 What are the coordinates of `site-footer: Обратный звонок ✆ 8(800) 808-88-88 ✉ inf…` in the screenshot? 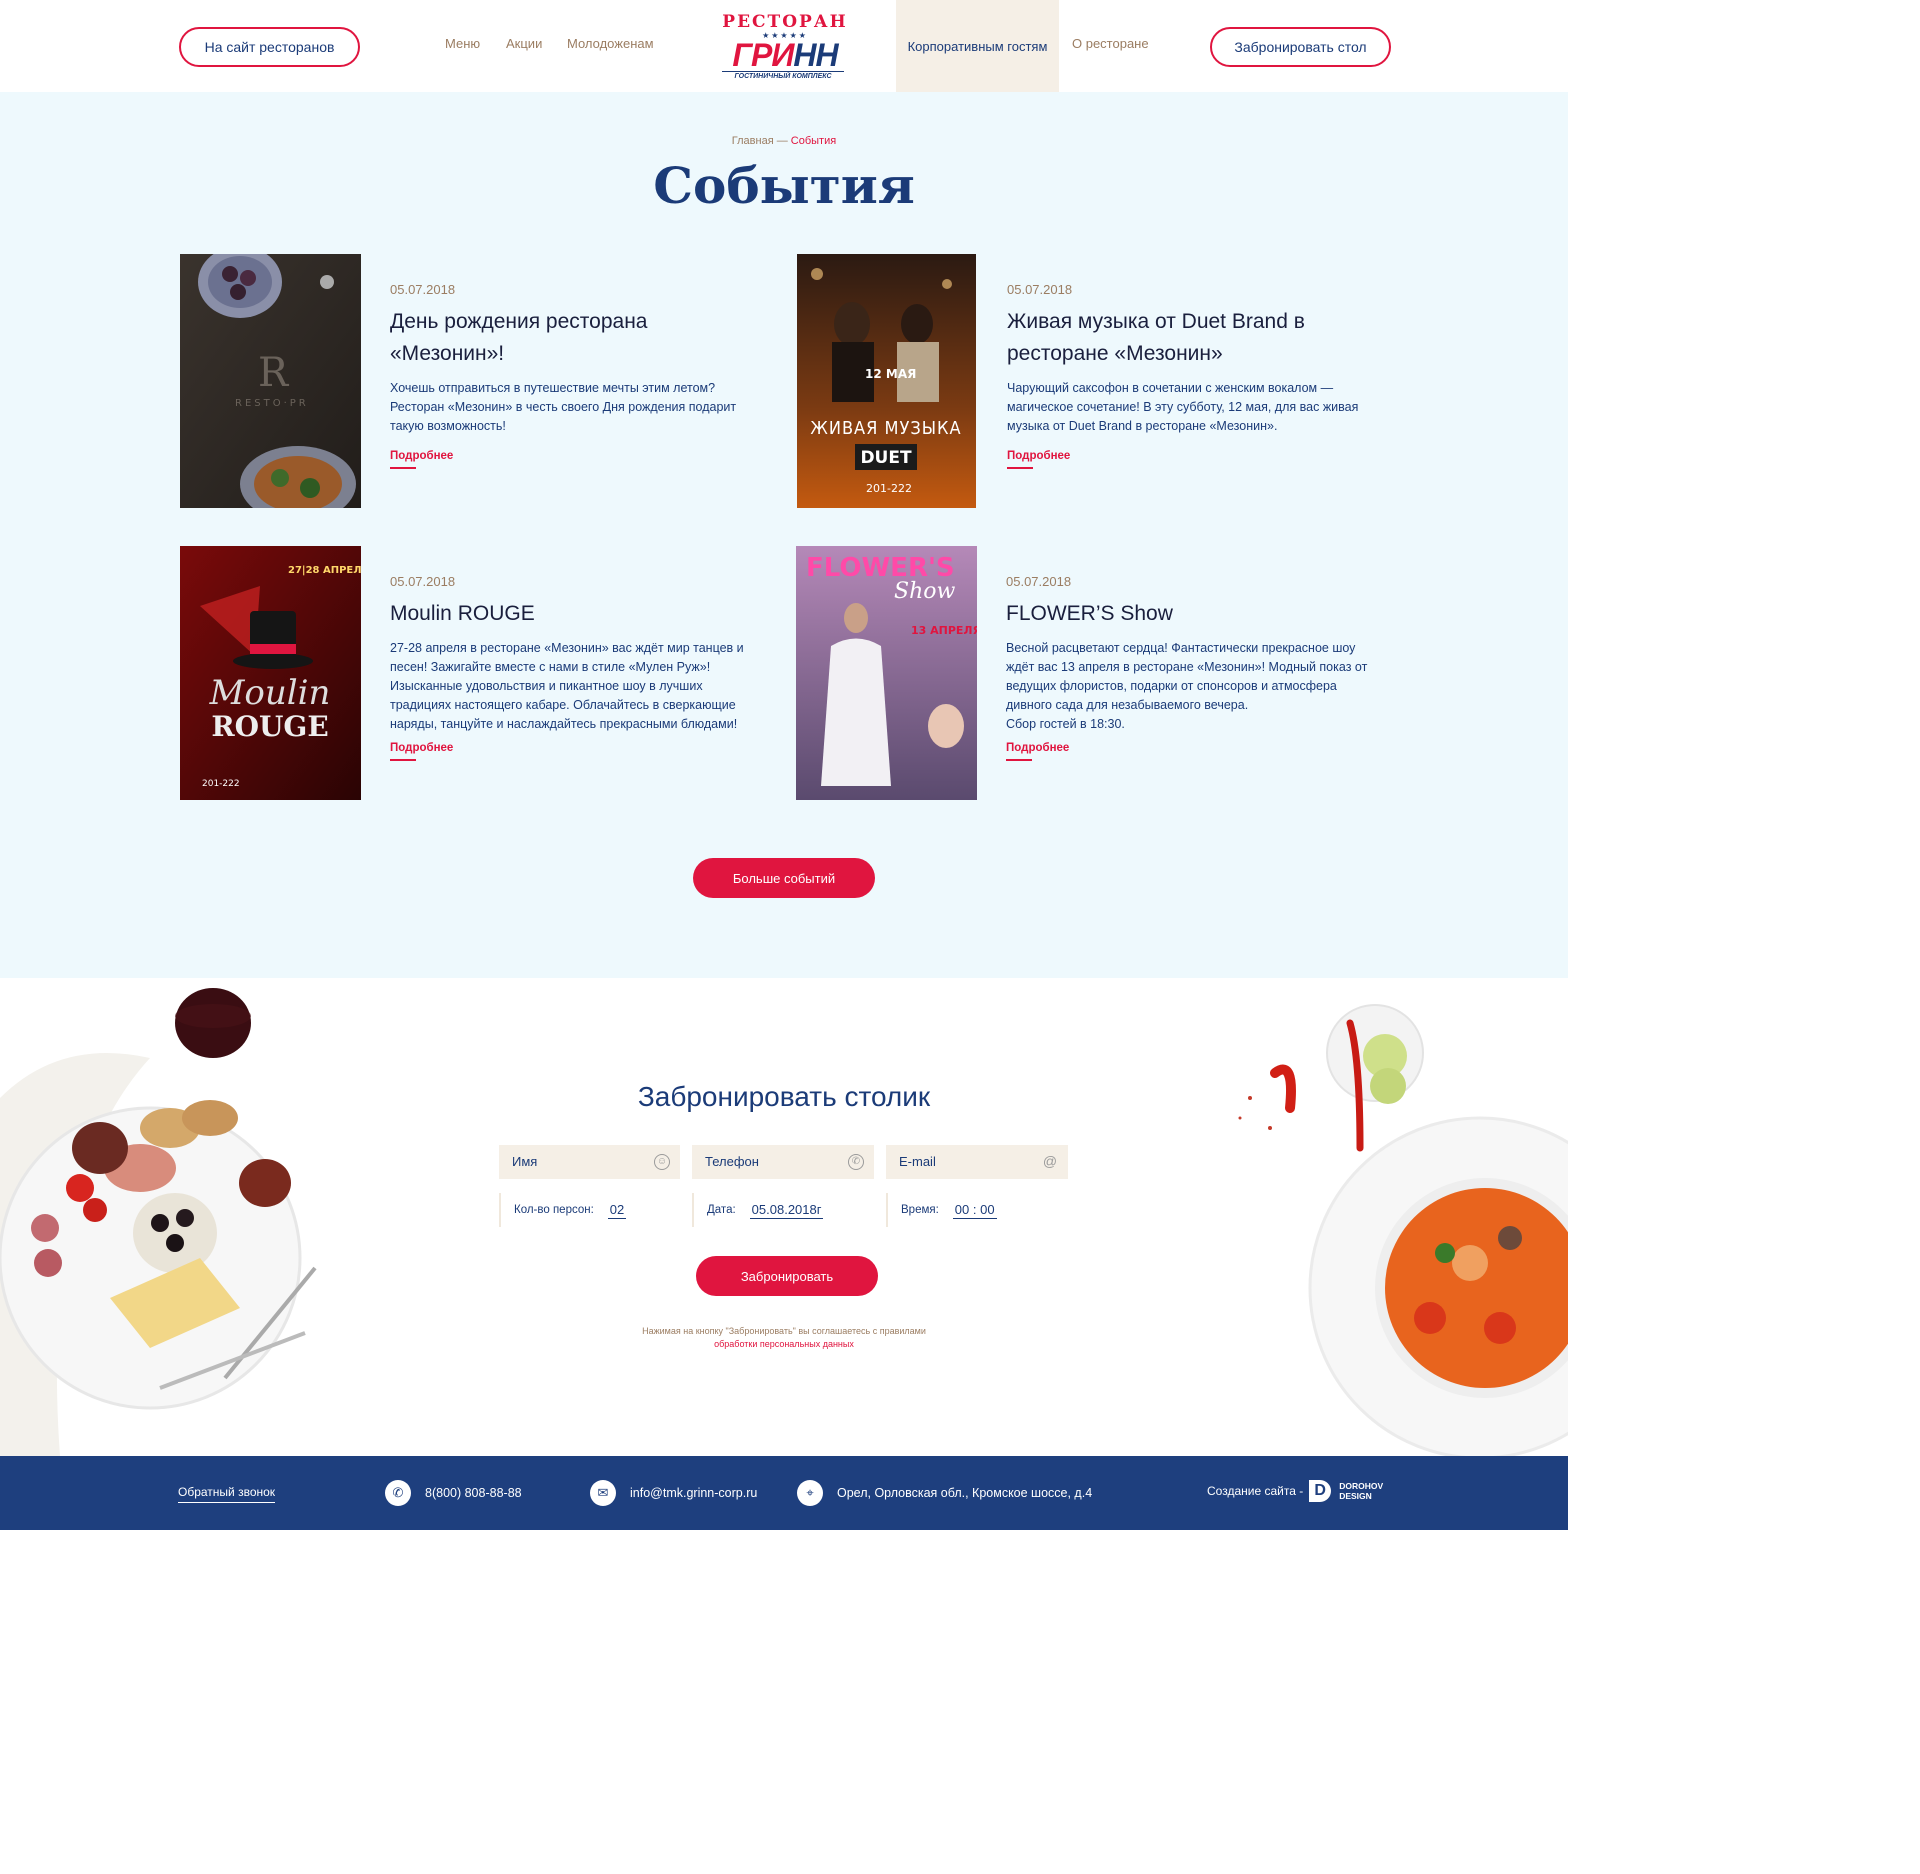 It's located at (784, 1493).